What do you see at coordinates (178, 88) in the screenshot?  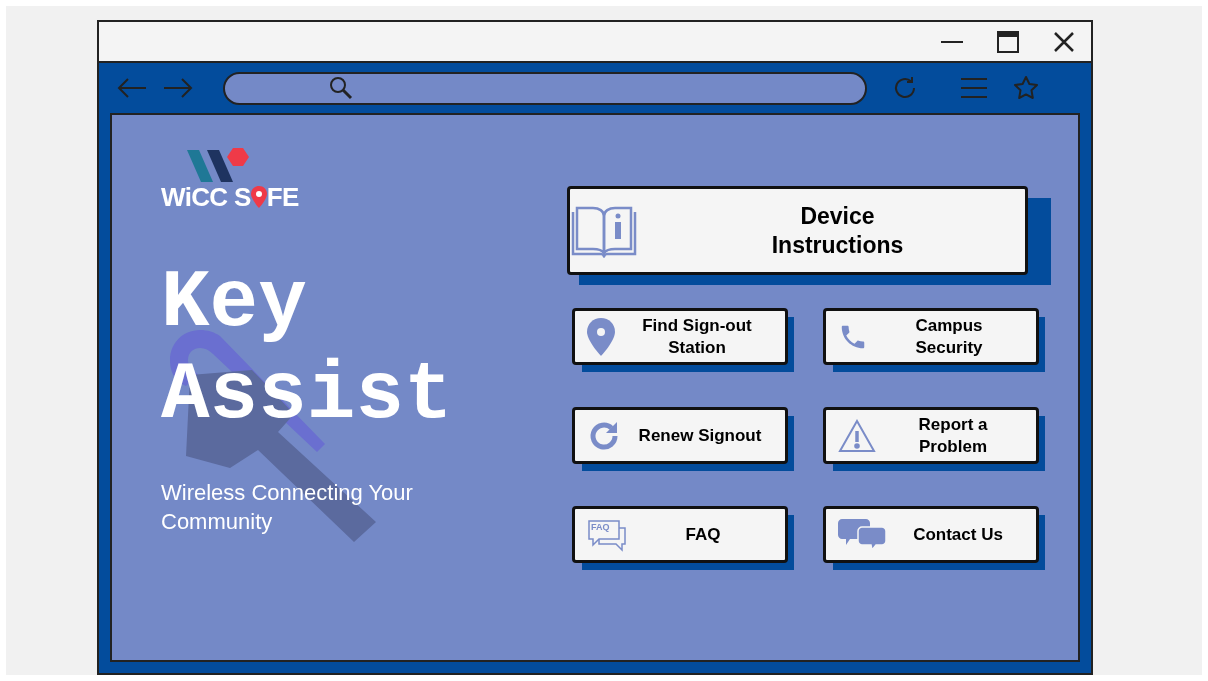 I see `forward-arrow-icon` at bounding box center [178, 88].